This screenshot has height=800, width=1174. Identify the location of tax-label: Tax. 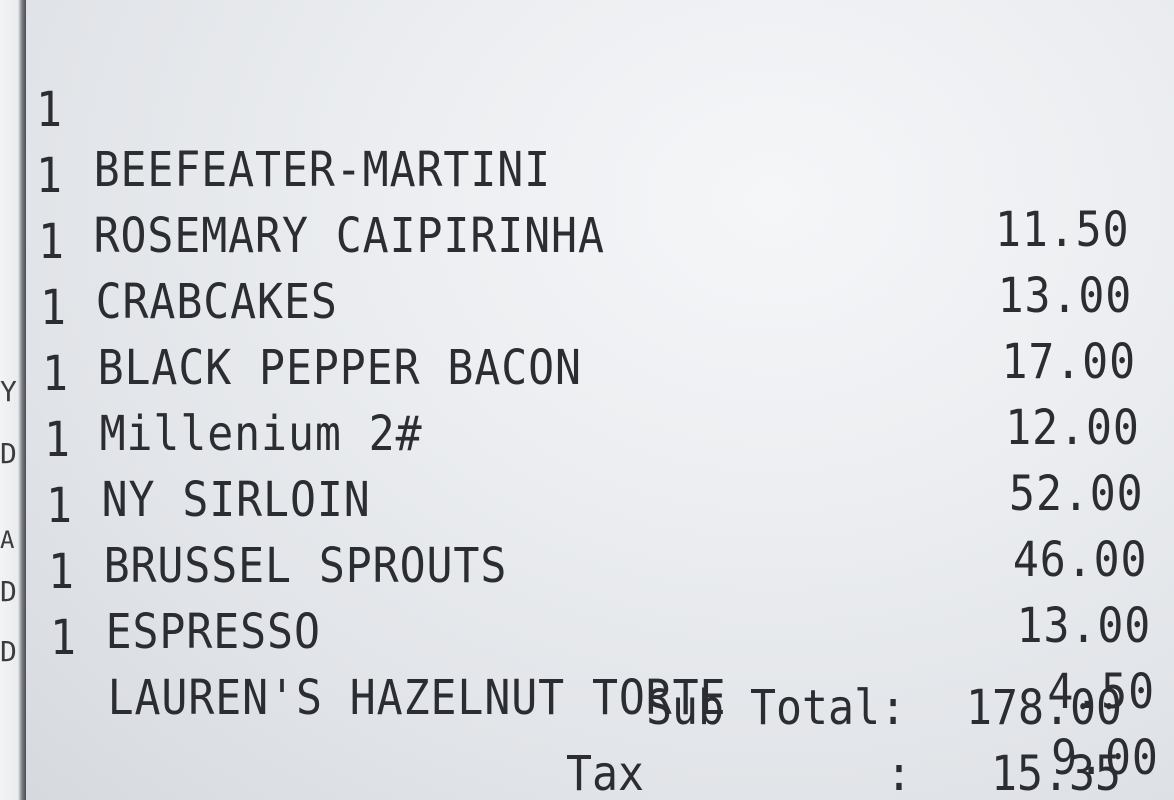
(605, 773).